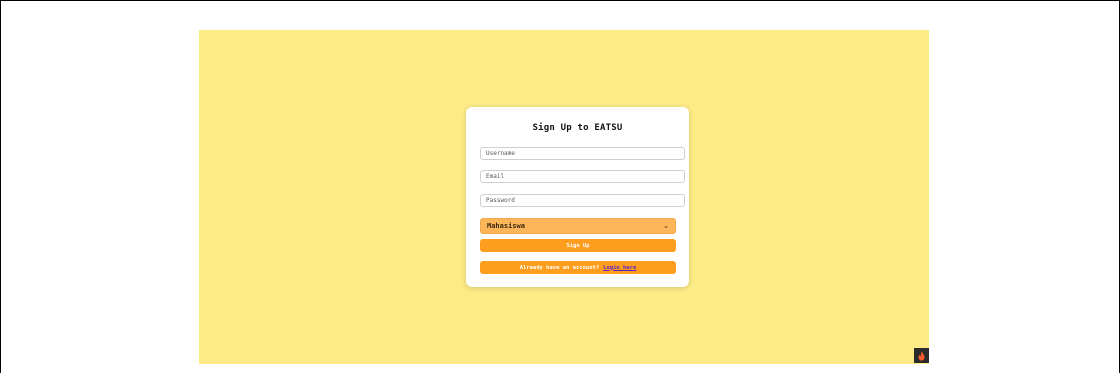 This screenshot has height=374, width=1120. I want to click on role-select: Mahasiswa ⌄, so click(578, 226).